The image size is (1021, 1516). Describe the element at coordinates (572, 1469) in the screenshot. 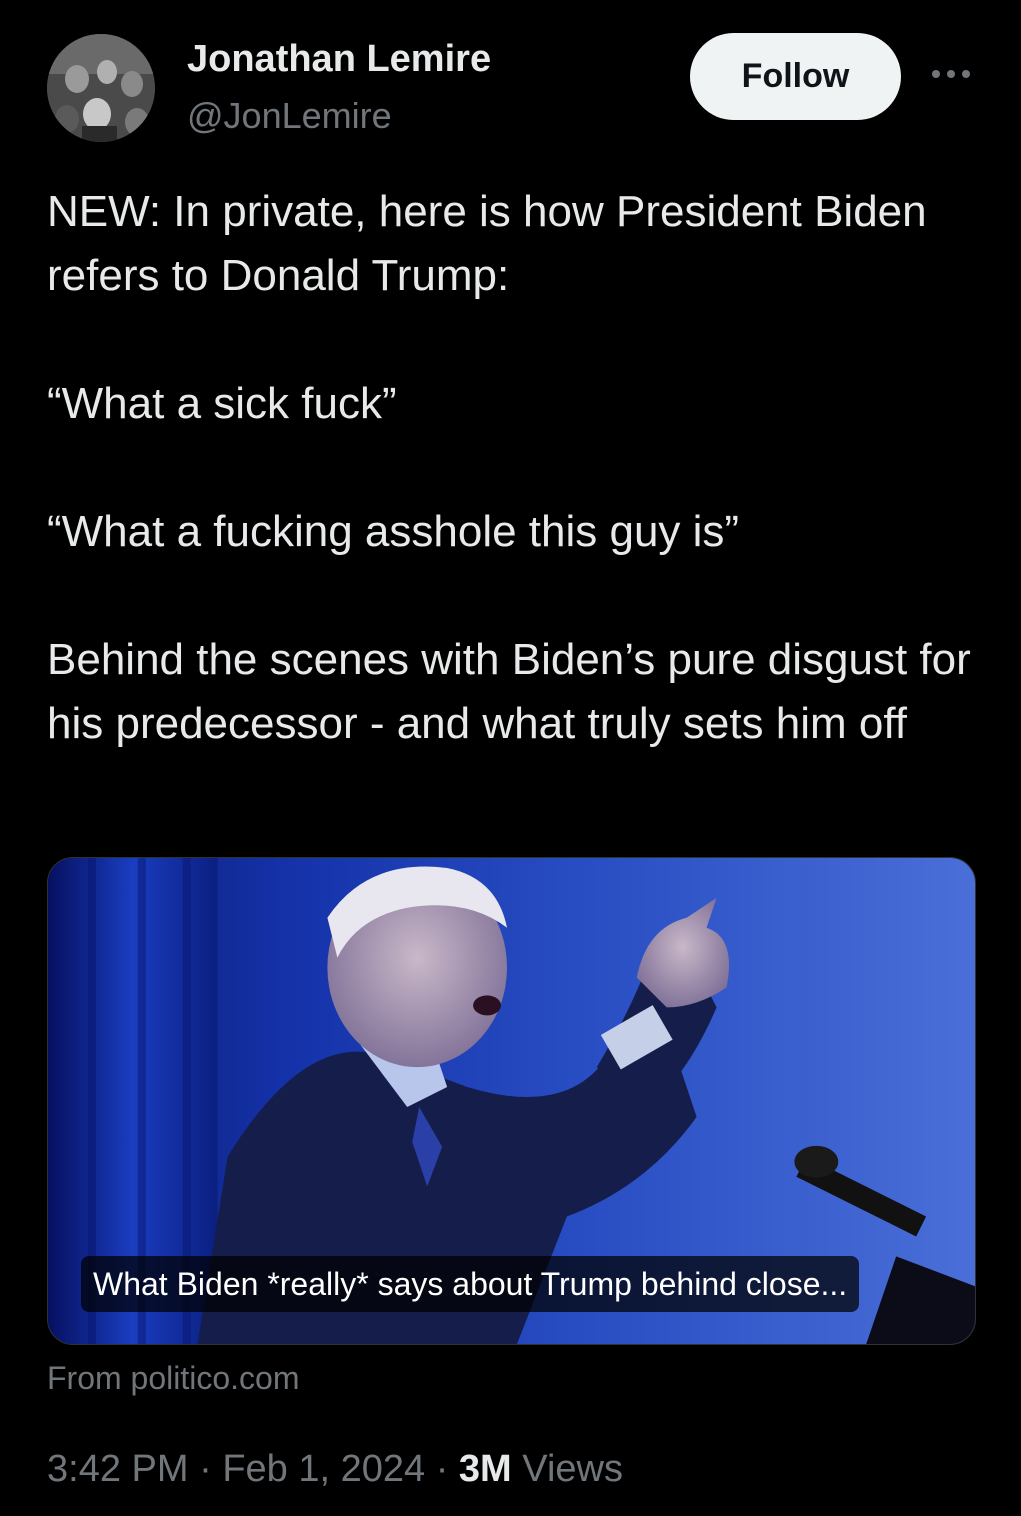

I see `views-label: Views` at that location.